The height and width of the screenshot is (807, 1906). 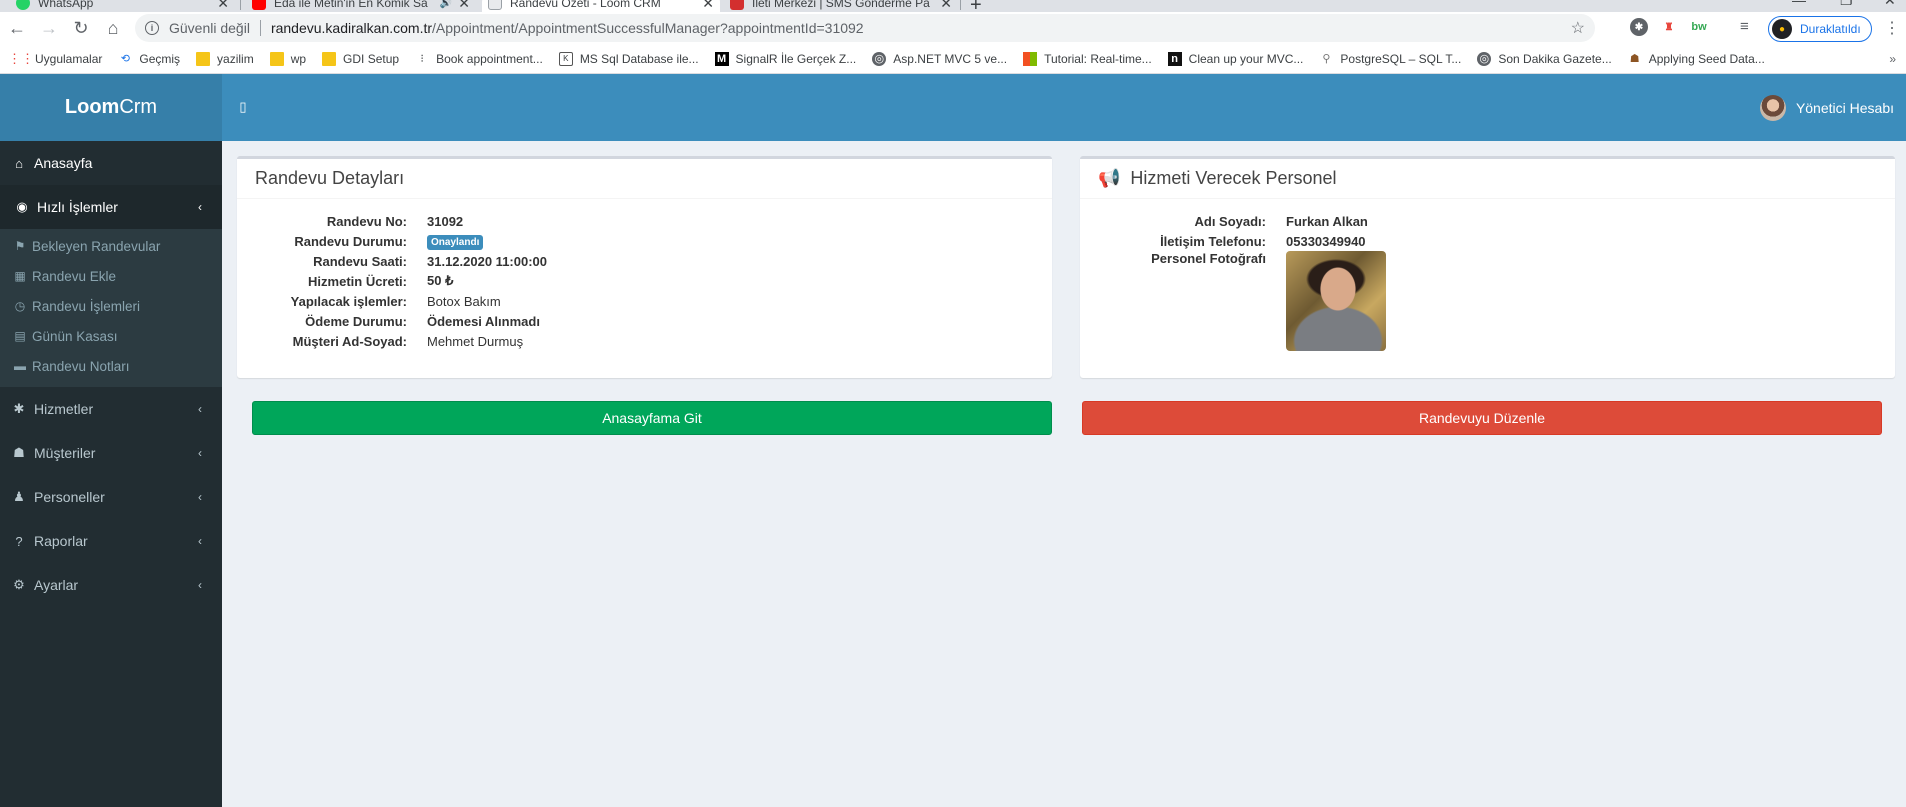 I want to click on dots-icon: ⁝, so click(x=422, y=59).